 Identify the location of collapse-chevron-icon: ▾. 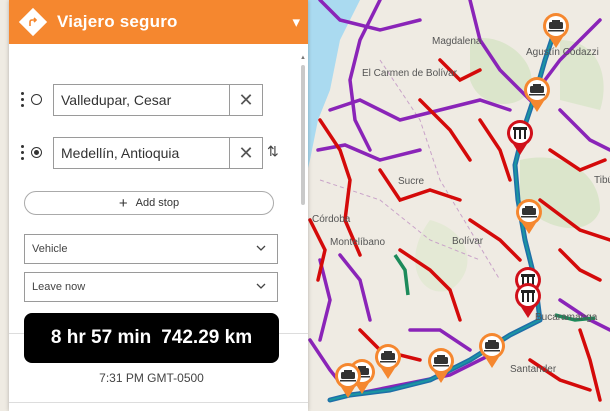
(296, 22).